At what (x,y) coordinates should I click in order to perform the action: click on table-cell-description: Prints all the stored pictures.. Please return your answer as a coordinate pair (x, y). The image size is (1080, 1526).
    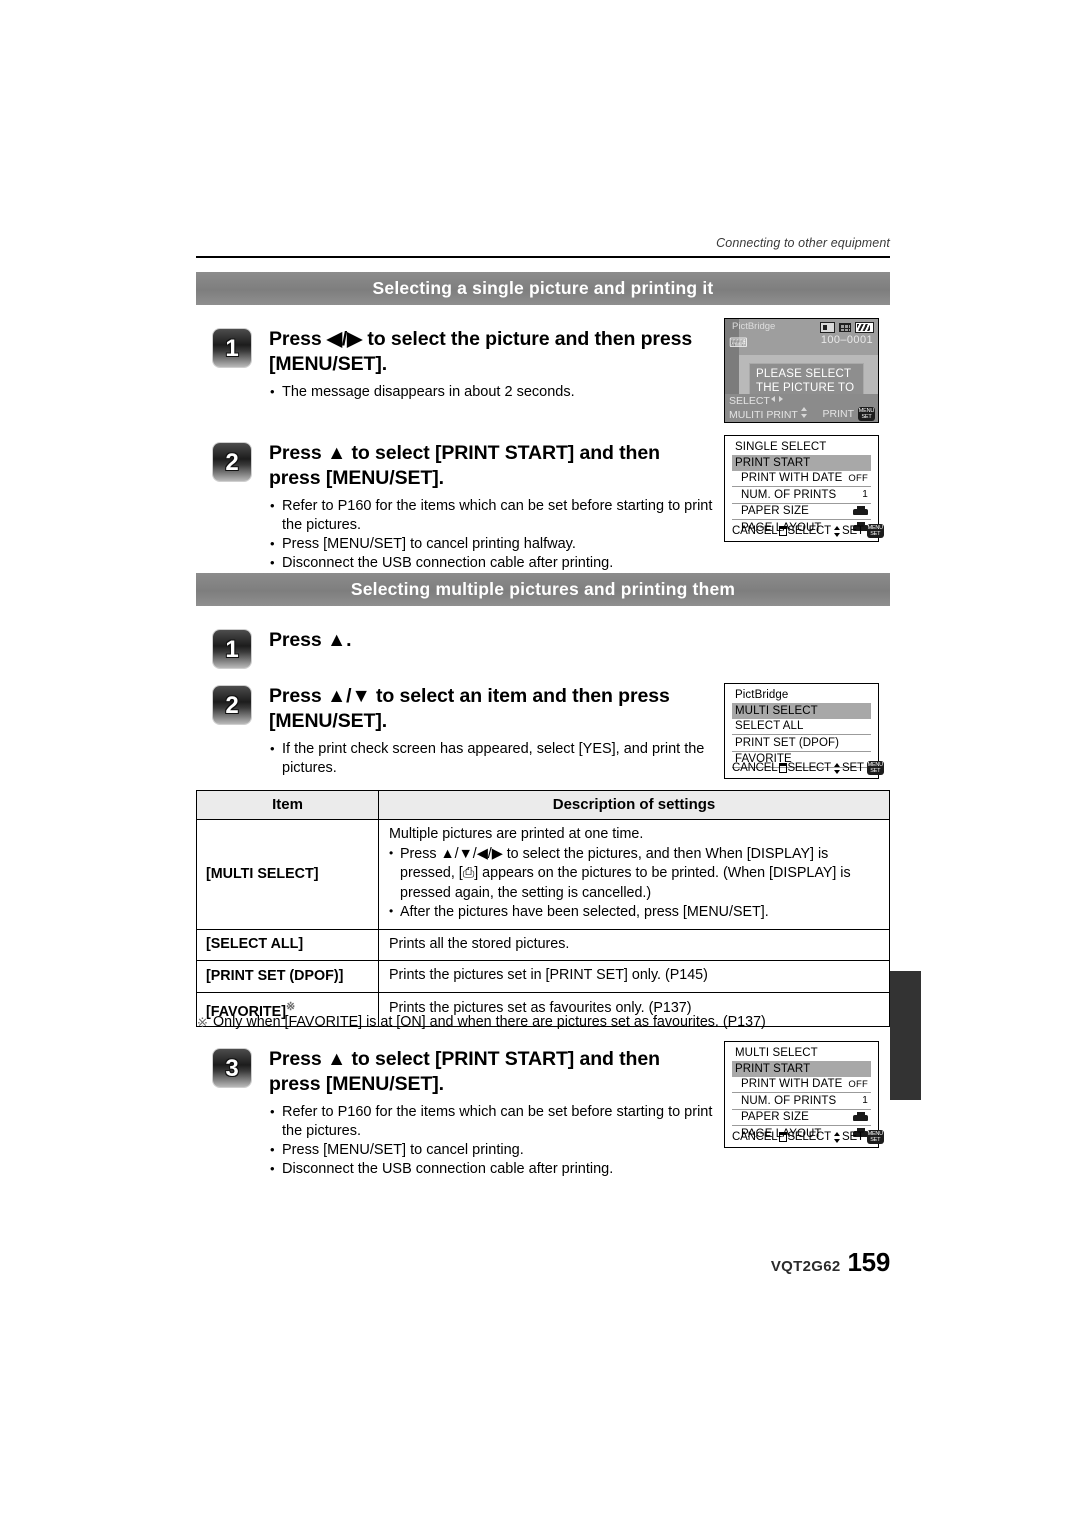
    Looking at the image, I should click on (634, 944).